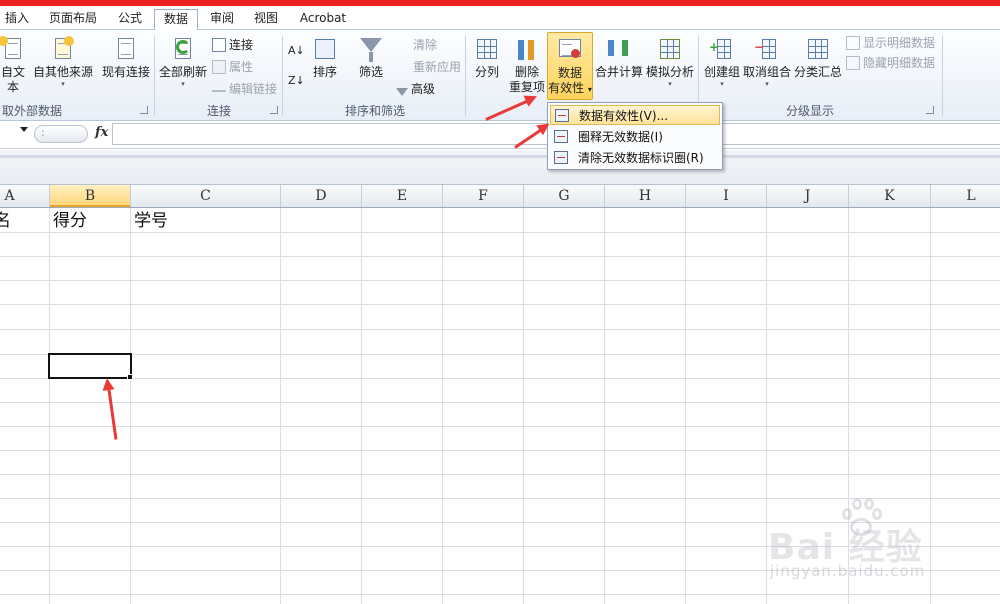 This screenshot has height=604, width=1000. I want to click on menu-item-clear-circles: 清除无效数据标识圈(R), so click(635, 158).